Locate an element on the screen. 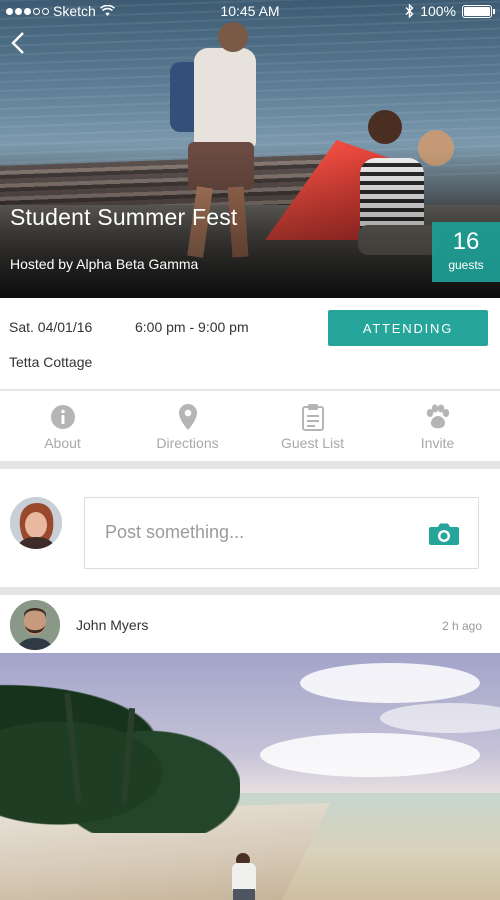 The height and width of the screenshot is (900, 500). about-label: About is located at coordinates (62, 443).